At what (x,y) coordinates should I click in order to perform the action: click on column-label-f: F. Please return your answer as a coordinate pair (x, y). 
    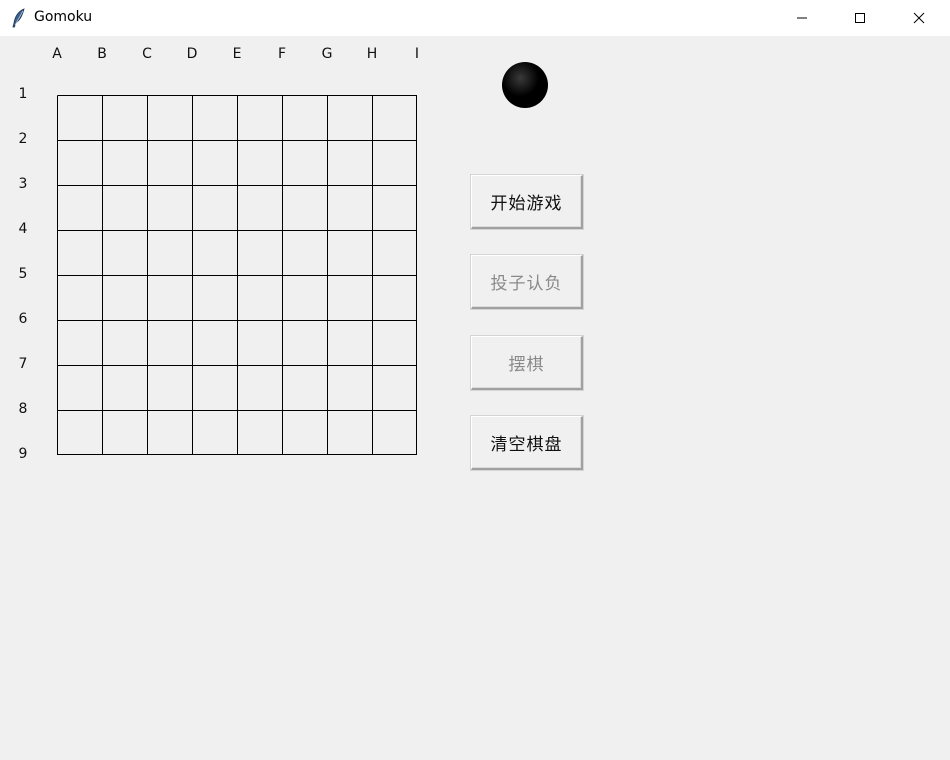
    Looking at the image, I should click on (282, 54).